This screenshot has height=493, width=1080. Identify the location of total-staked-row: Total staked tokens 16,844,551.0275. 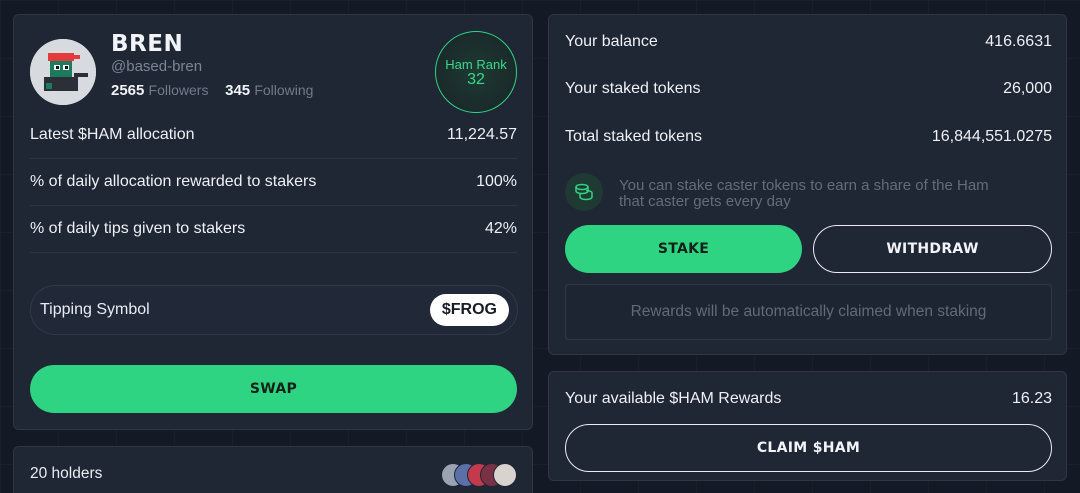
(808, 137).